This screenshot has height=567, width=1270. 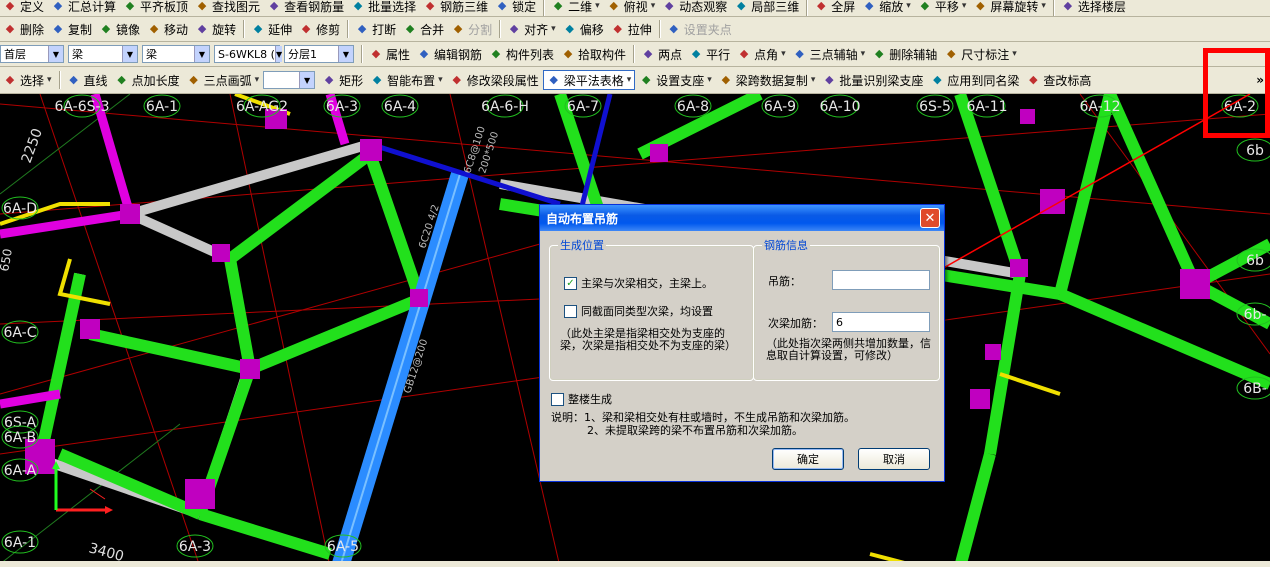 I want to click on prop-tool-9-button-label: 尺寸标注, so click(x=985, y=54).